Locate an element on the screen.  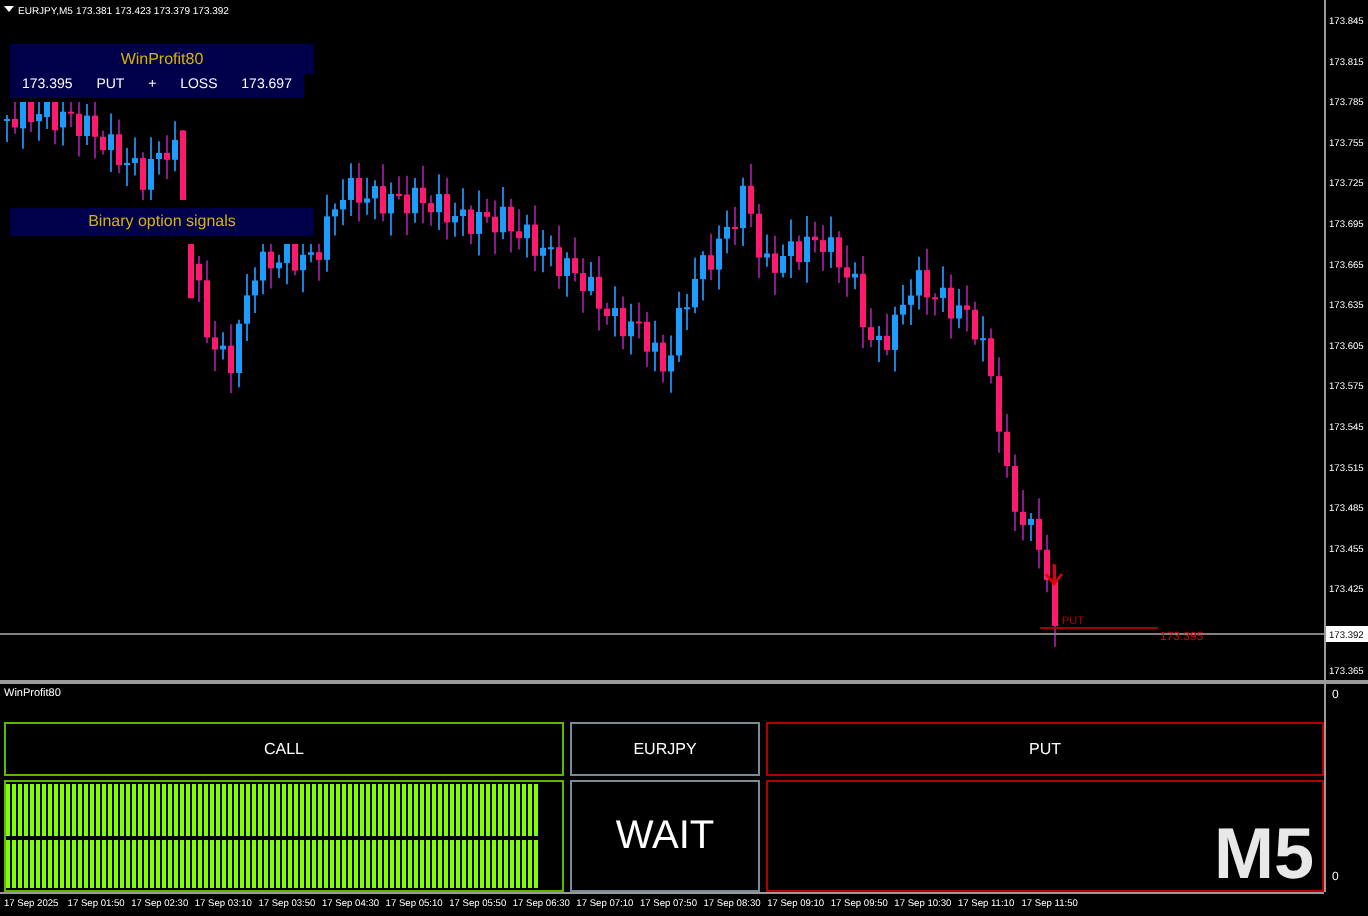
symbol-panel: EURJPY is located at coordinates (665, 749).